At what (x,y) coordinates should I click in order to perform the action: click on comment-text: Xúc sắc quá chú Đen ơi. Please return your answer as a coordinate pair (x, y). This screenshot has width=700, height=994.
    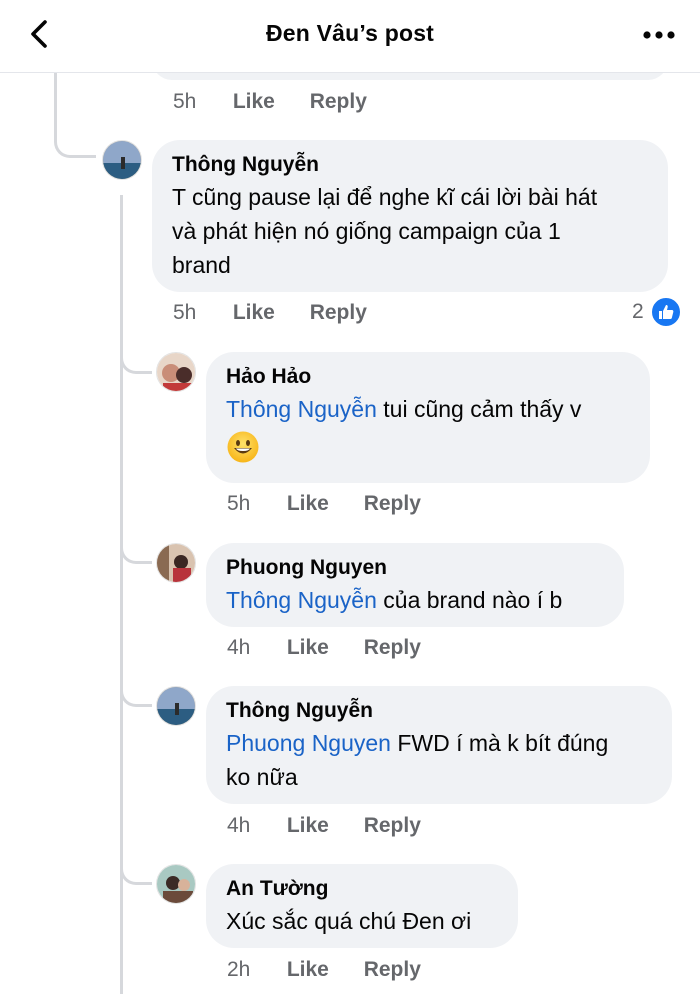
    Looking at the image, I should click on (349, 921).